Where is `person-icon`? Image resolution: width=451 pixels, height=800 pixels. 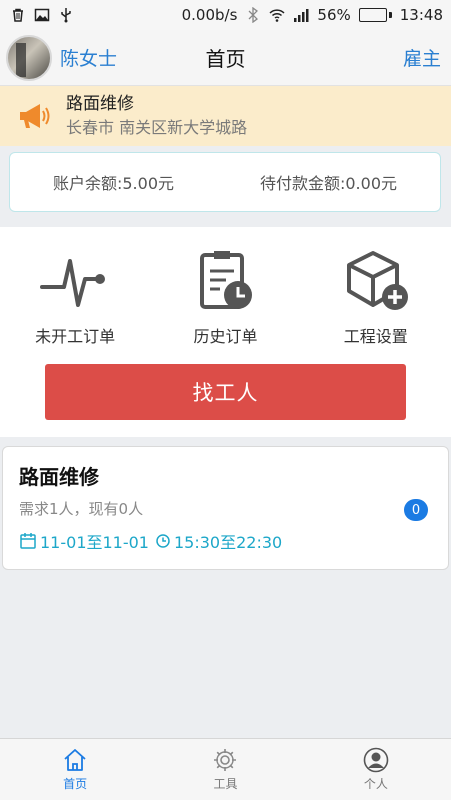 person-icon is located at coordinates (376, 760).